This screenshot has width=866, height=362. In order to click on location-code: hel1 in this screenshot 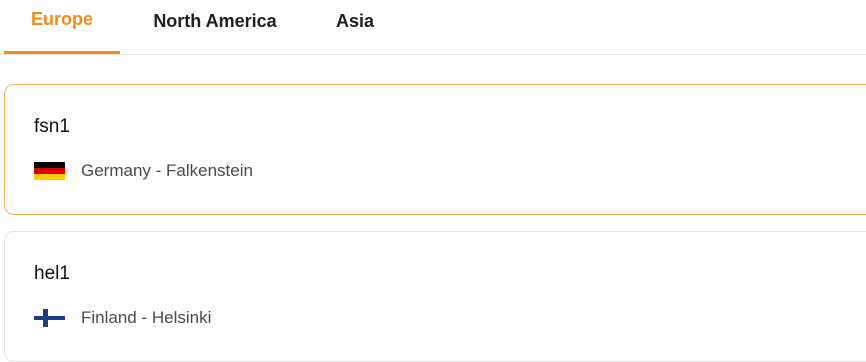, I will do `click(52, 273)`.